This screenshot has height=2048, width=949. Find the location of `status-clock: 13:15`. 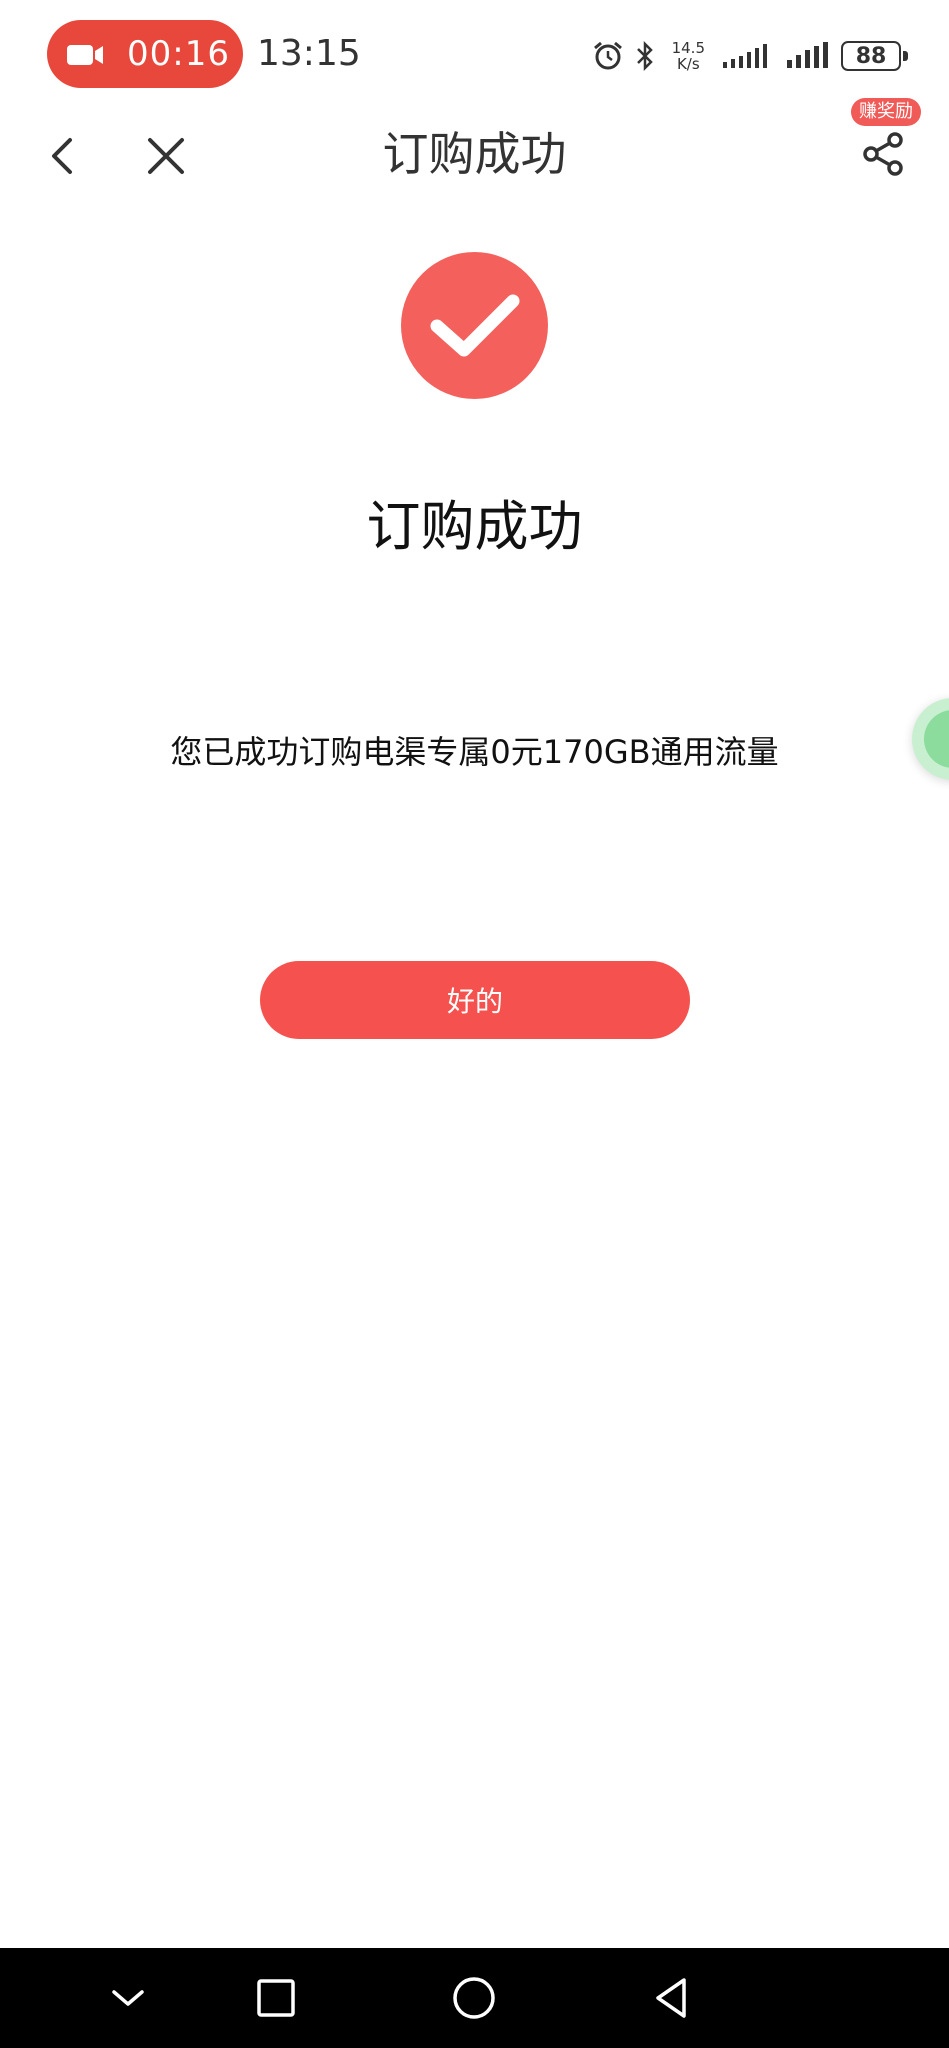

status-clock: 13:15 is located at coordinates (309, 53).